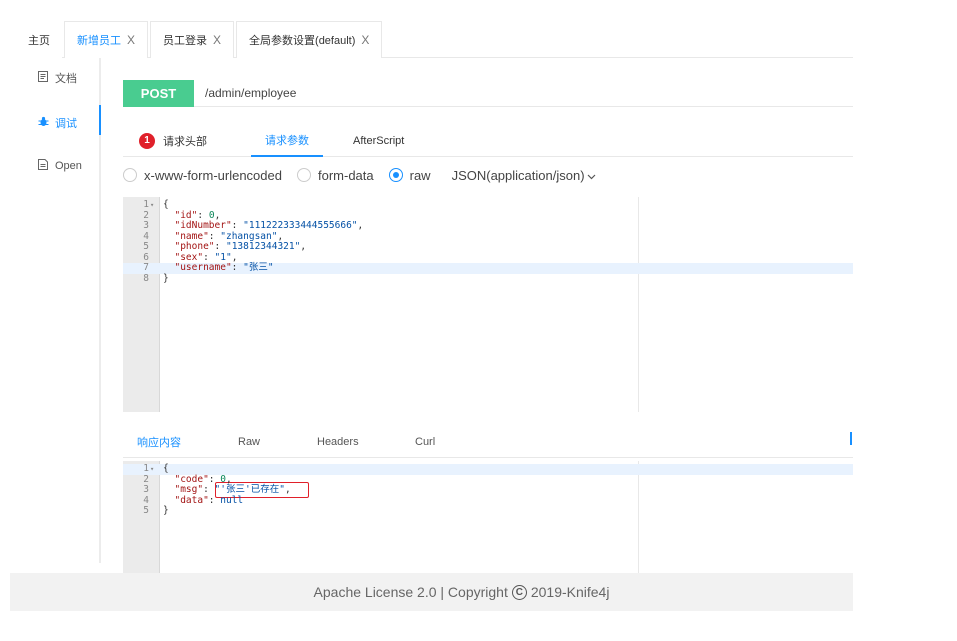  I want to click on tab-label: 请求头部, so click(185, 141).